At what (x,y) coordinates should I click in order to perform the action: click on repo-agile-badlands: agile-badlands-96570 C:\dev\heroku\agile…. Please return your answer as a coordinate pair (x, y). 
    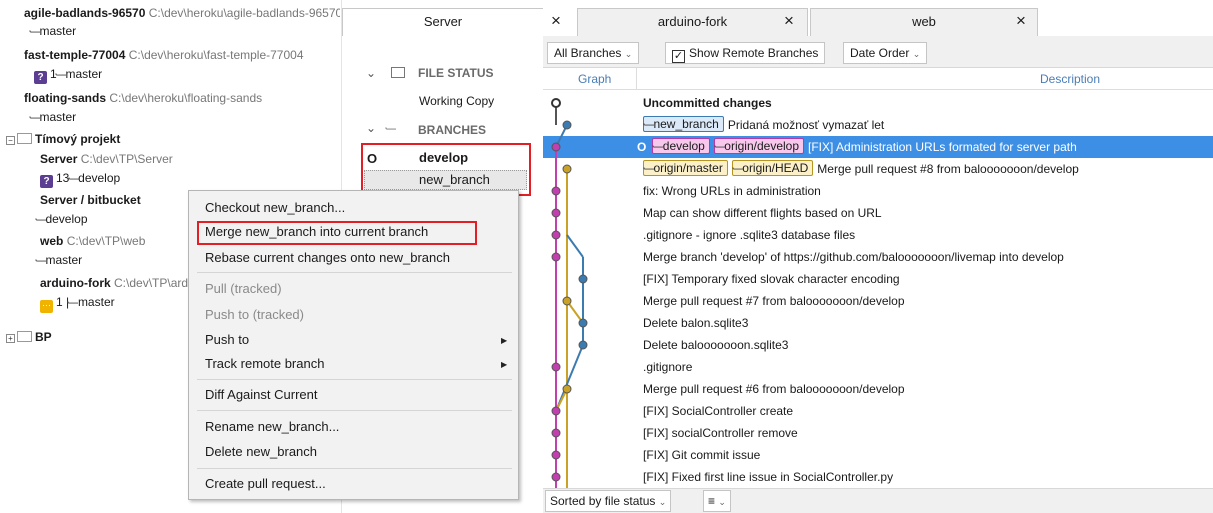
    Looking at the image, I should click on (182, 13).